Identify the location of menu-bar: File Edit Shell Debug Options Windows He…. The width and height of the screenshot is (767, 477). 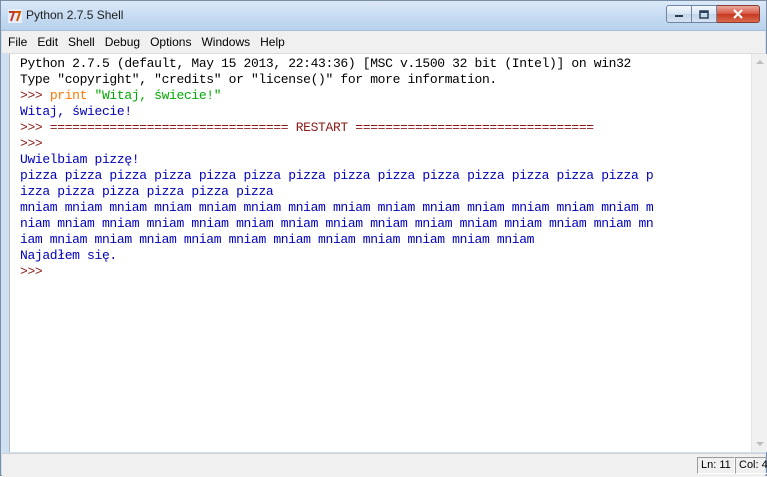
(383, 42).